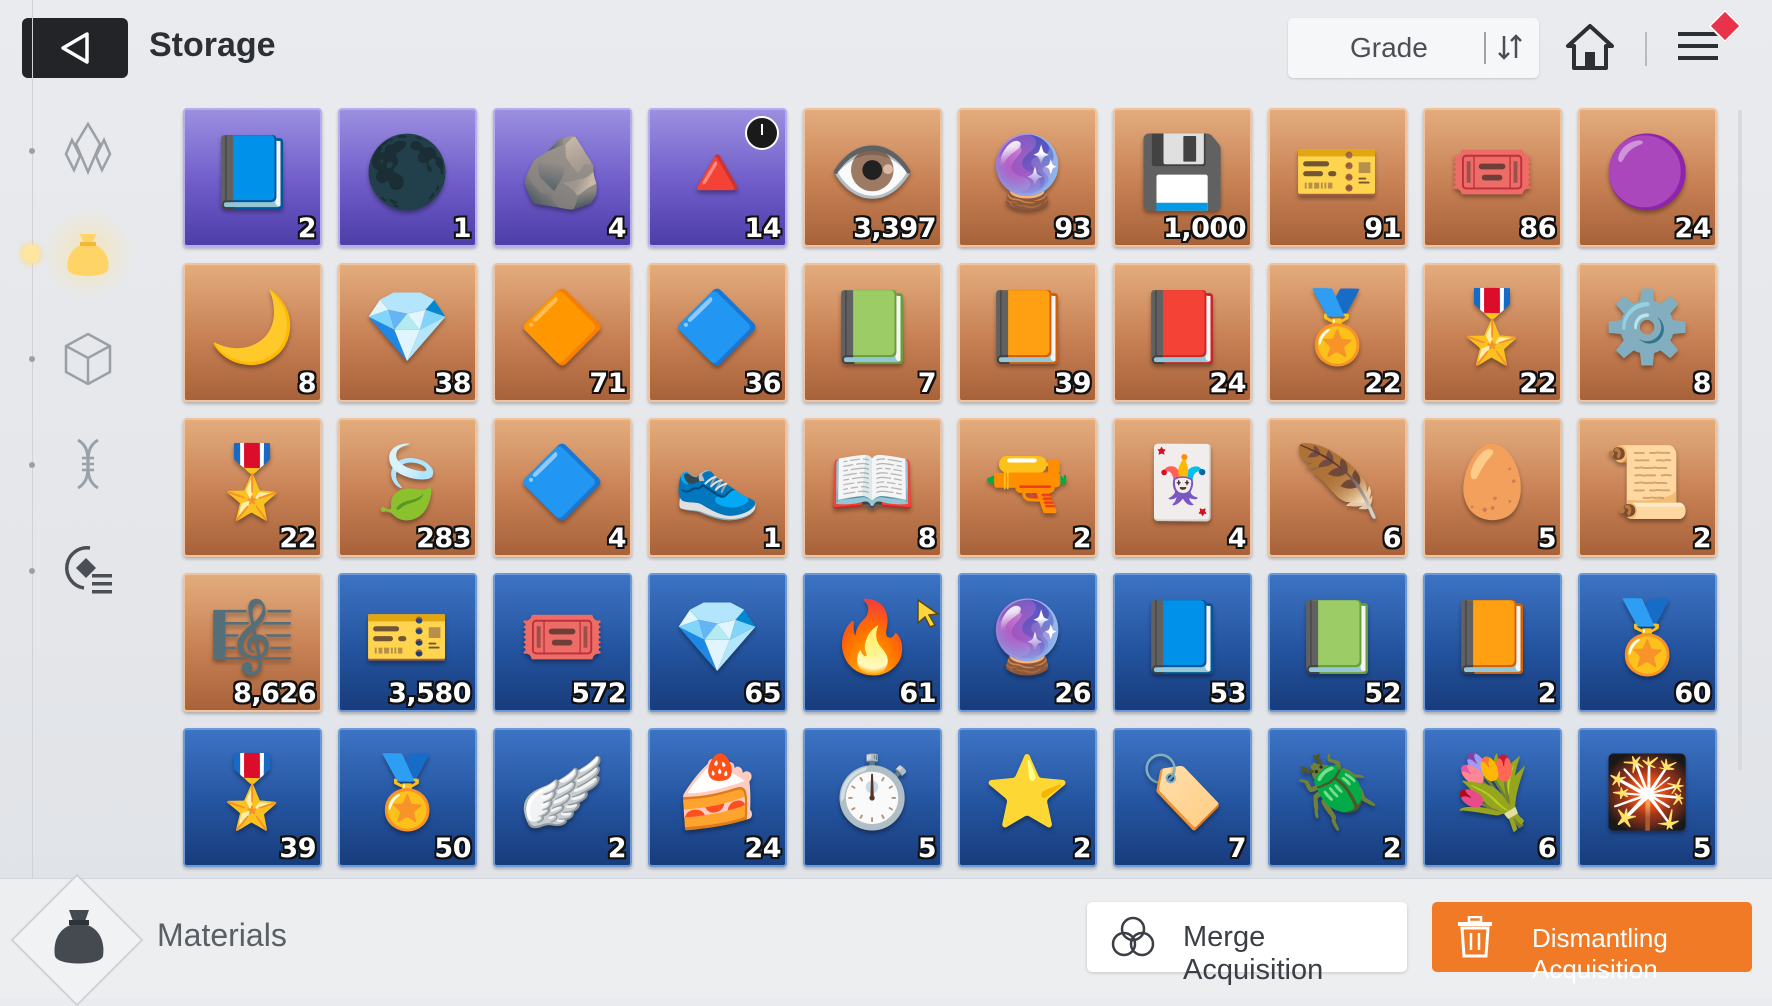 This screenshot has height=1006, width=1772. What do you see at coordinates (1027, 792) in the screenshot?
I see `item-icon: ⭐` at bounding box center [1027, 792].